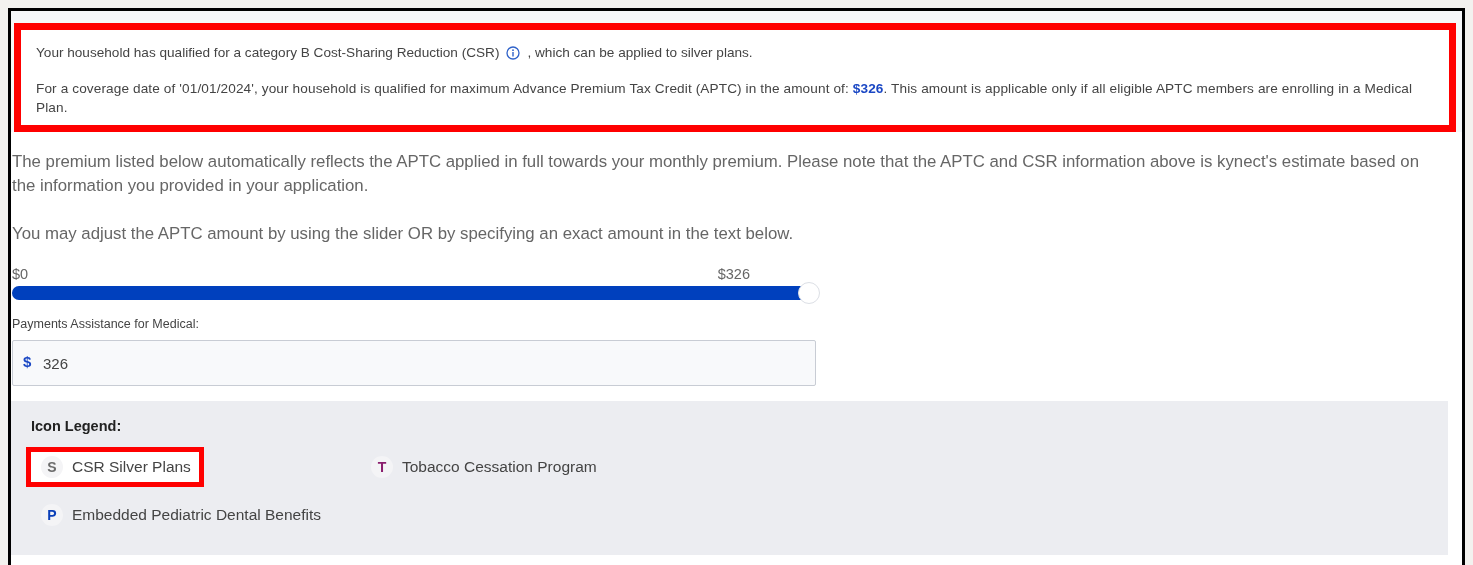  Describe the element at coordinates (77, 426) in the screenshot. I see `legend-title: Icon Legend:` at that location.